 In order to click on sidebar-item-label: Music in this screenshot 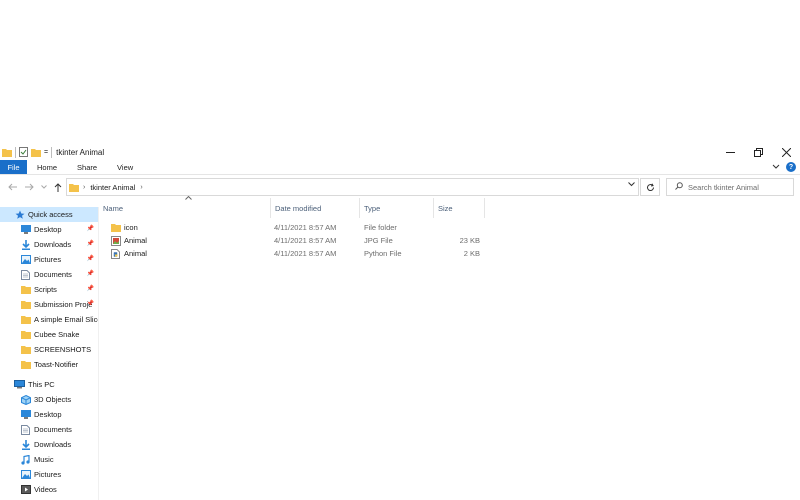, I will do `click(44, 459)`.